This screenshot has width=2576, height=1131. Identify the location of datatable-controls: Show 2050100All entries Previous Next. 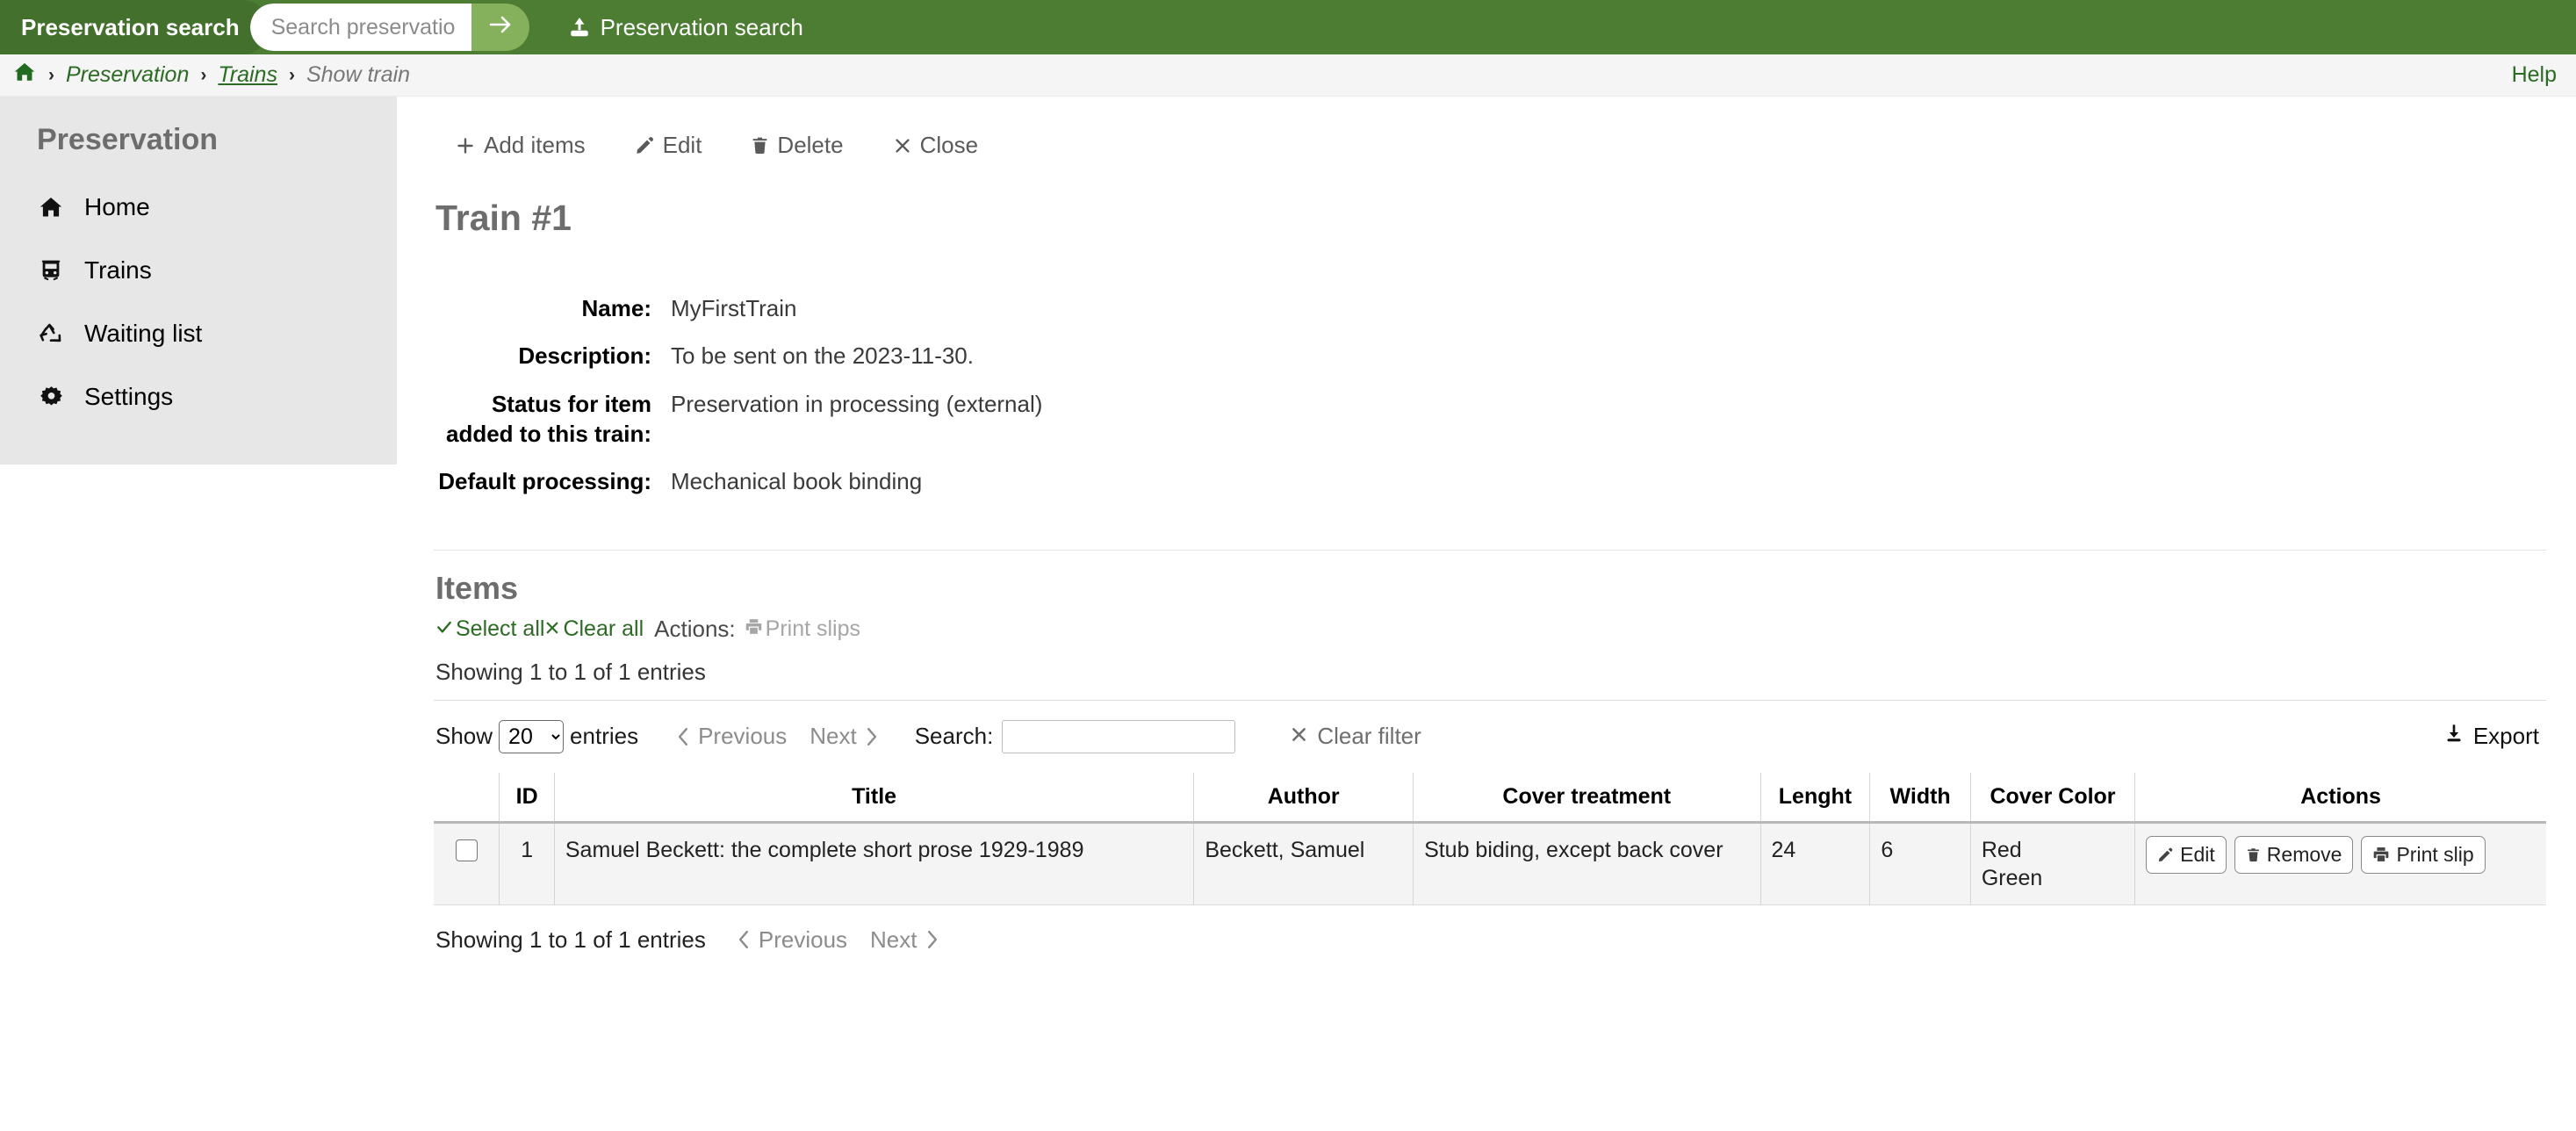
(1490, 736).